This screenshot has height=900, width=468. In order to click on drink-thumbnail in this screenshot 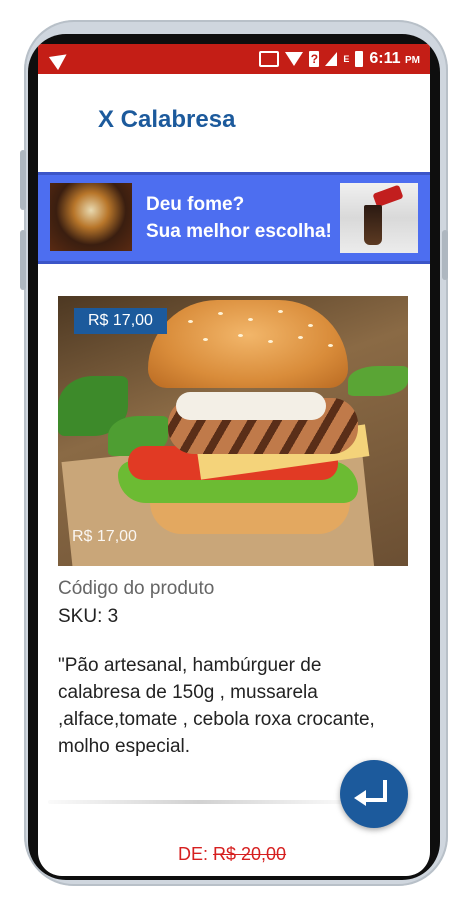, I will do `click(379, 218)`.